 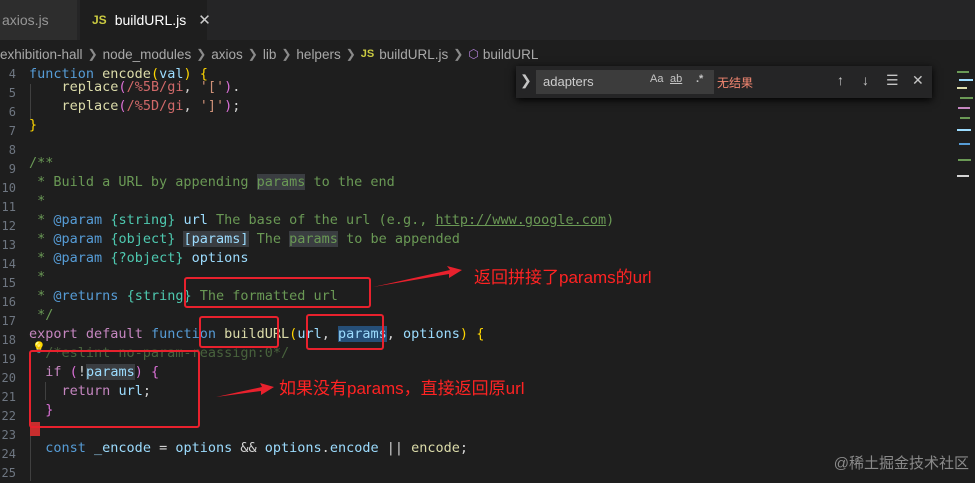 I want to click on line-number: 16, so click(x=8, y=302).